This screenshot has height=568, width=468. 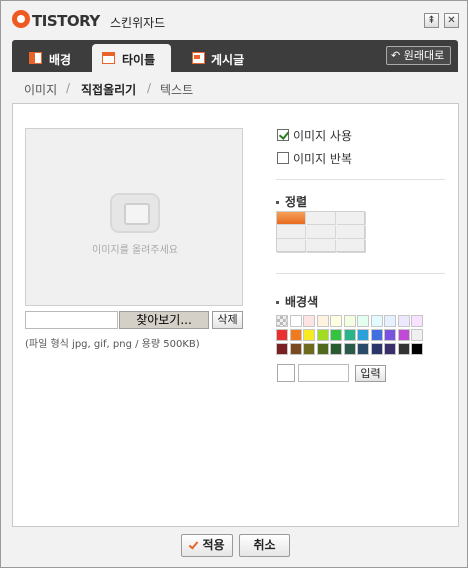 I want to click on tab-title: 타이틀, so click(x=131, y=58).